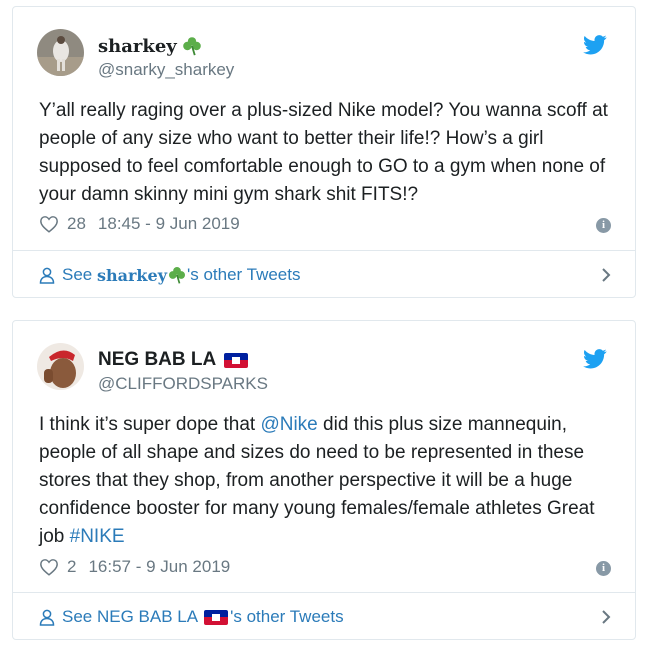  What do you see at coordinates (137, 46) in the screenshot?
I see `author-name-text: sharkey` at bounding box center [137, 46].